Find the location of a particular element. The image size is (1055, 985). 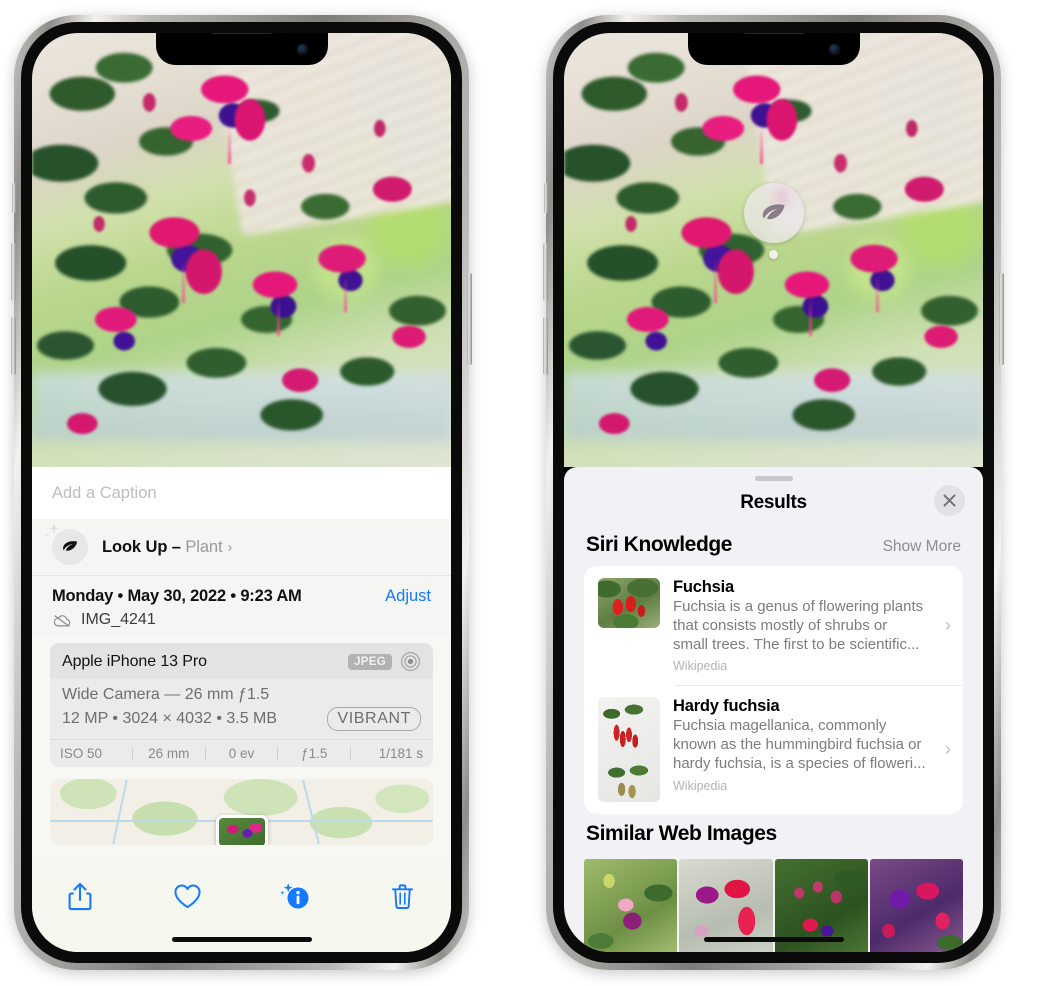

siri-knowledge-header: Siri Knowledge Show More is located at coordinates (773, 545).